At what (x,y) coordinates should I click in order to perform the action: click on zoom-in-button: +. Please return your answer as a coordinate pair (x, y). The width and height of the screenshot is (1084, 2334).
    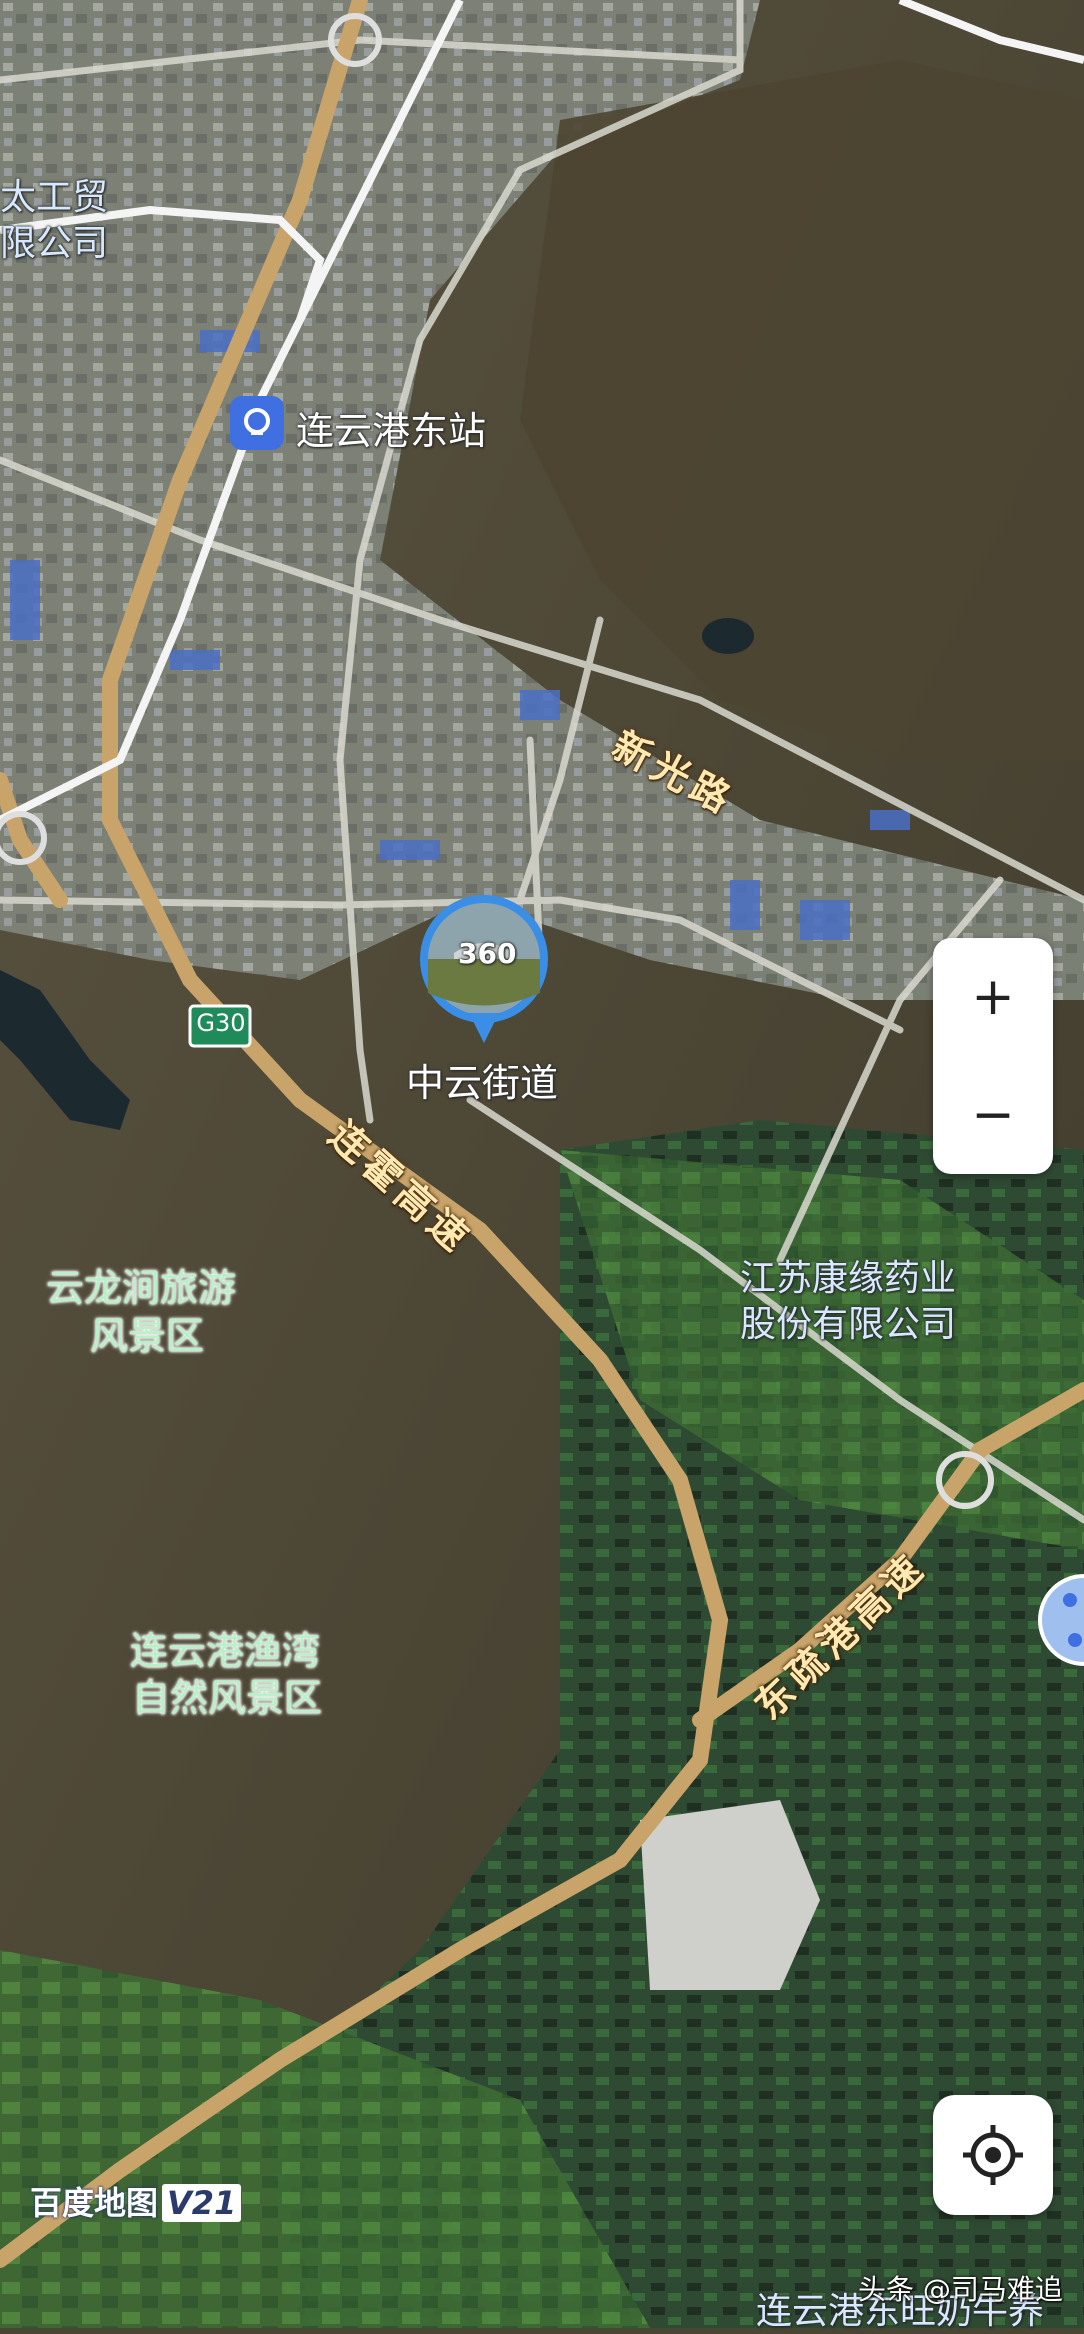
    Looking at the image, I should click on (993, 997).